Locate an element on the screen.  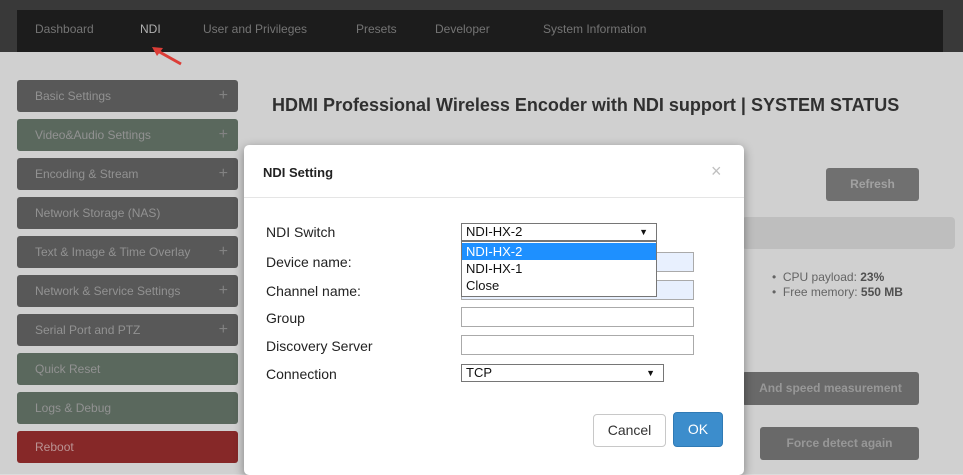
discovery-server-label: Discovery Server is located at coordinates (319, 346).